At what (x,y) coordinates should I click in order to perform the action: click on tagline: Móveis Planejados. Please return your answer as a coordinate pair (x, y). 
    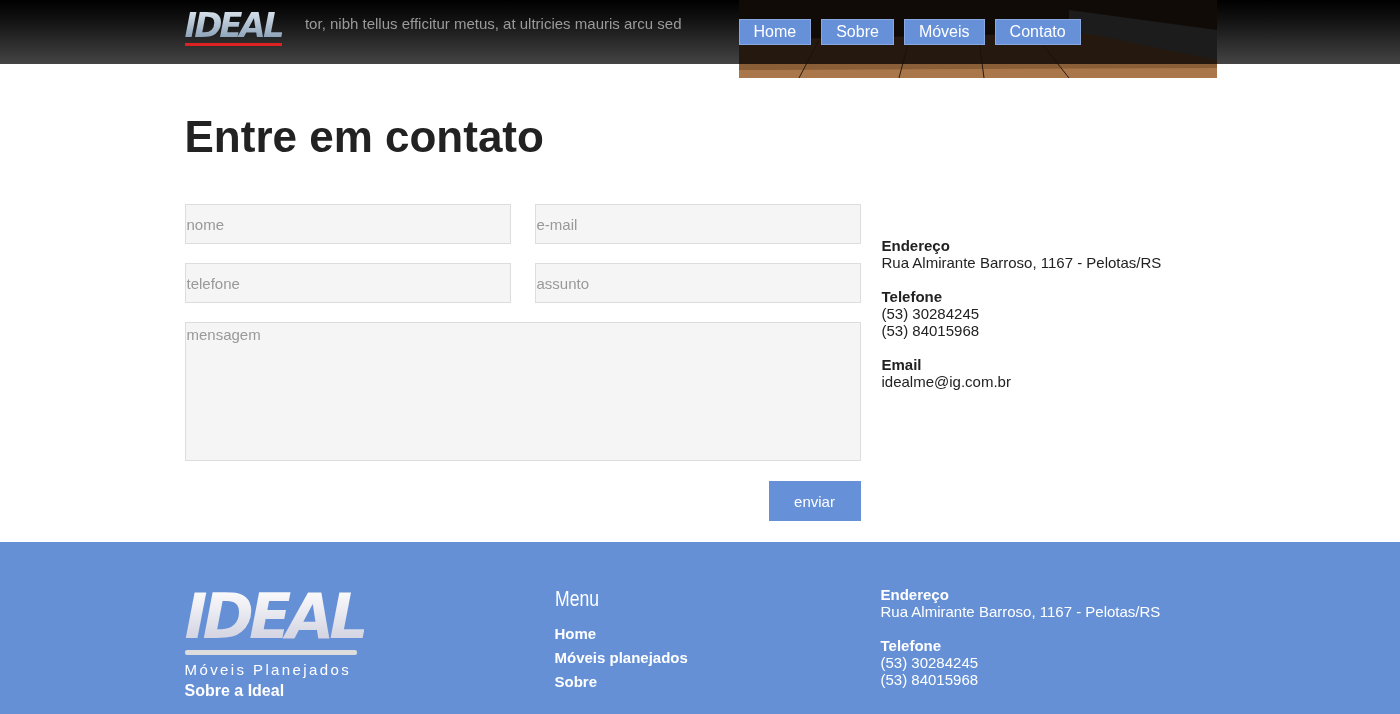
    Looking at the image, I should click on (268, 669).